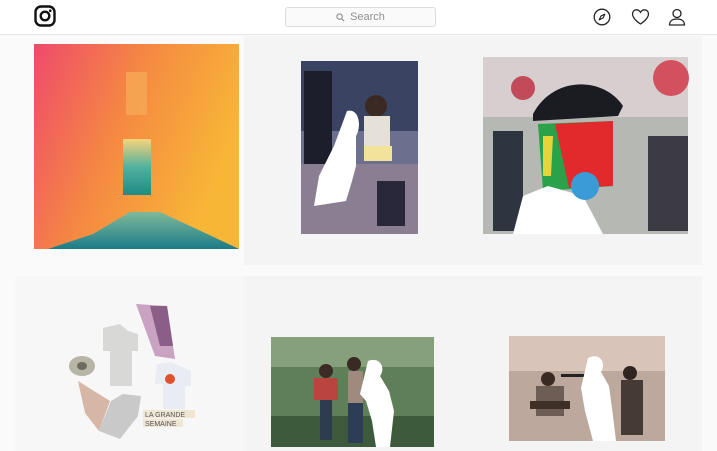  I want to click on top-navigation-bar: Search, so click(358, 17).